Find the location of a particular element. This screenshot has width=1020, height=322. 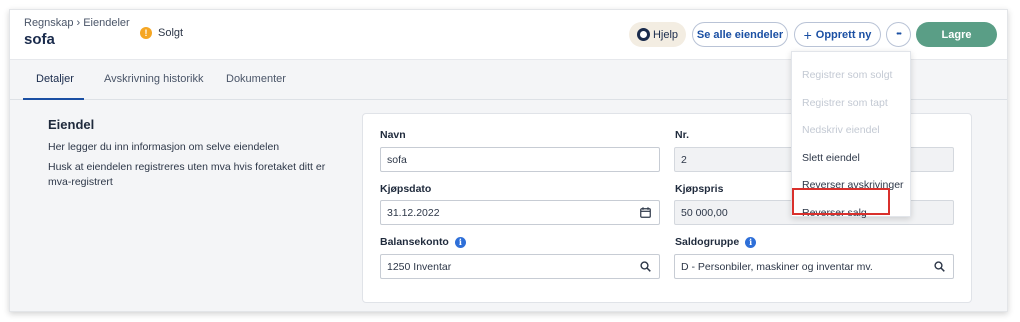

menu-item-write-down: Nedskriv eiendel is located at coordinates (841, 130).